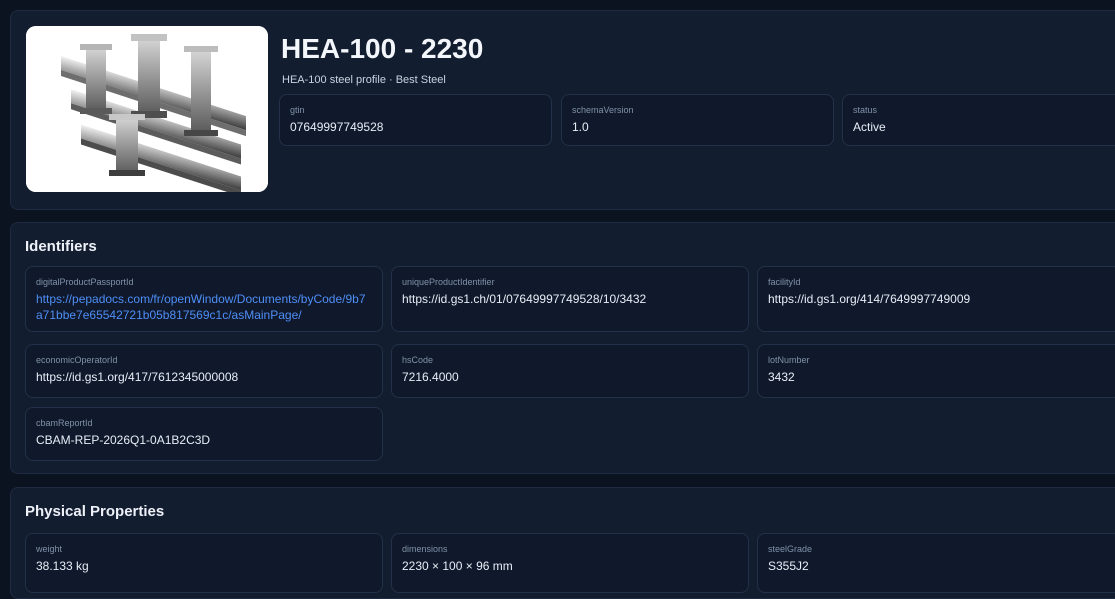 The image size is (1115, 599). I want to click on field-label: hsCode, so click(418, 360).